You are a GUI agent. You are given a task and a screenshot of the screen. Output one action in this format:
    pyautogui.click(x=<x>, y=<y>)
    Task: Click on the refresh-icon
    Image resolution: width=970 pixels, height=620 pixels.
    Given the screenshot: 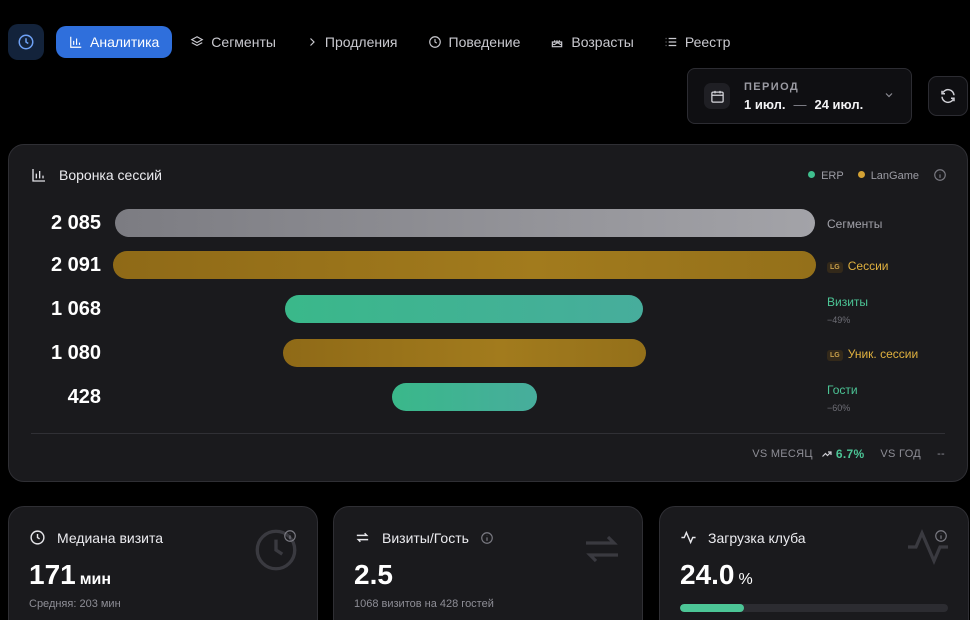 What is the action you would take?
    pyautogui.click(x=948, y=96)
    